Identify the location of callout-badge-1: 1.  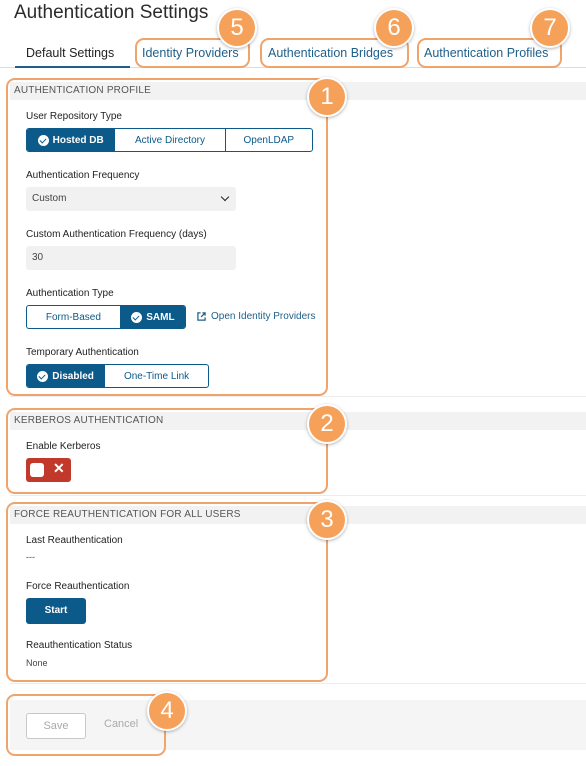
(327, 97).